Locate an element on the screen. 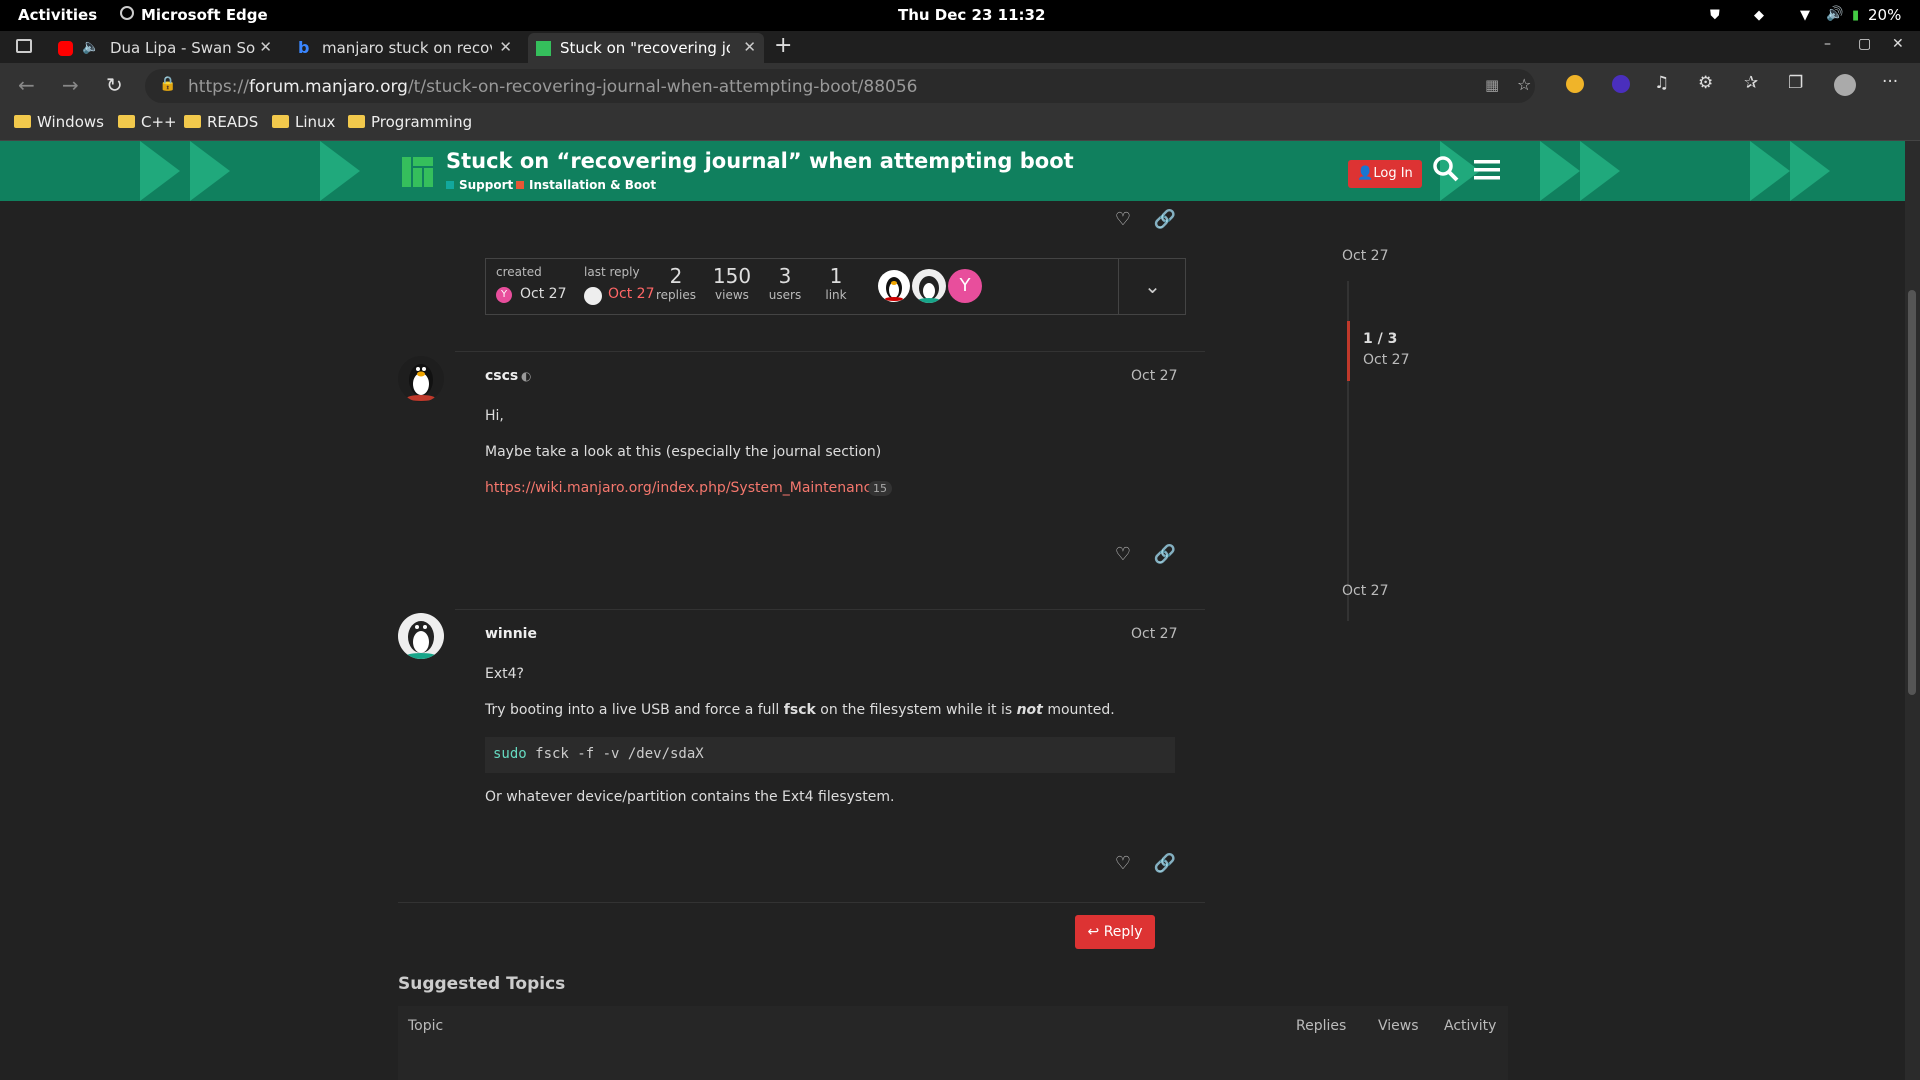  scrollbar-thumb is located at coordinates (1912, 492).